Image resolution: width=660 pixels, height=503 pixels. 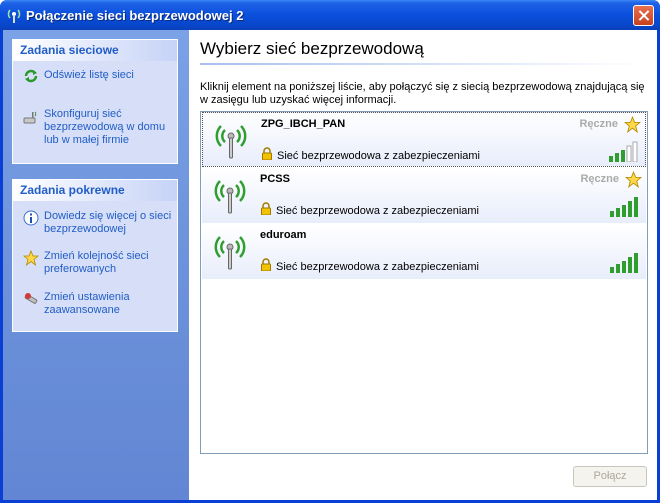 What do you see at coordinates (30, 117) in the screenshot?
I see `wireless-setup-icon` at bounding box center [30, 117].